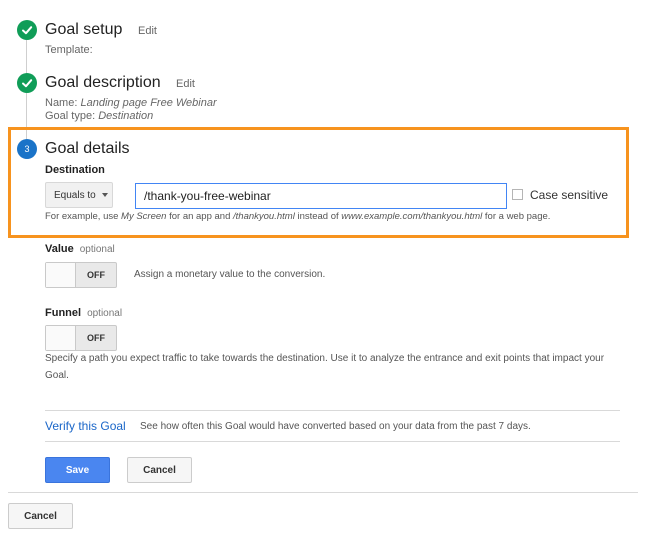 The image size is (652, 550). I want to click on match-type-dropdown: Equals to, so click(79, 195).